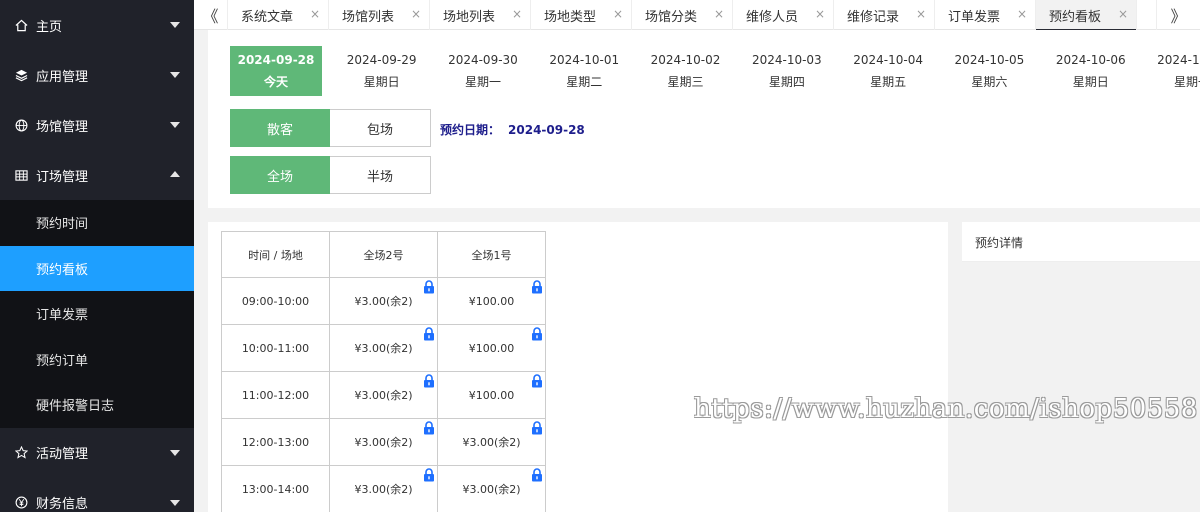 The width and height of the screenshot is (1200, 512). Describe the element at coordinates (97, 268) in the screenshot. I see `sidebar-subitem-1: 预约看板` at that location.